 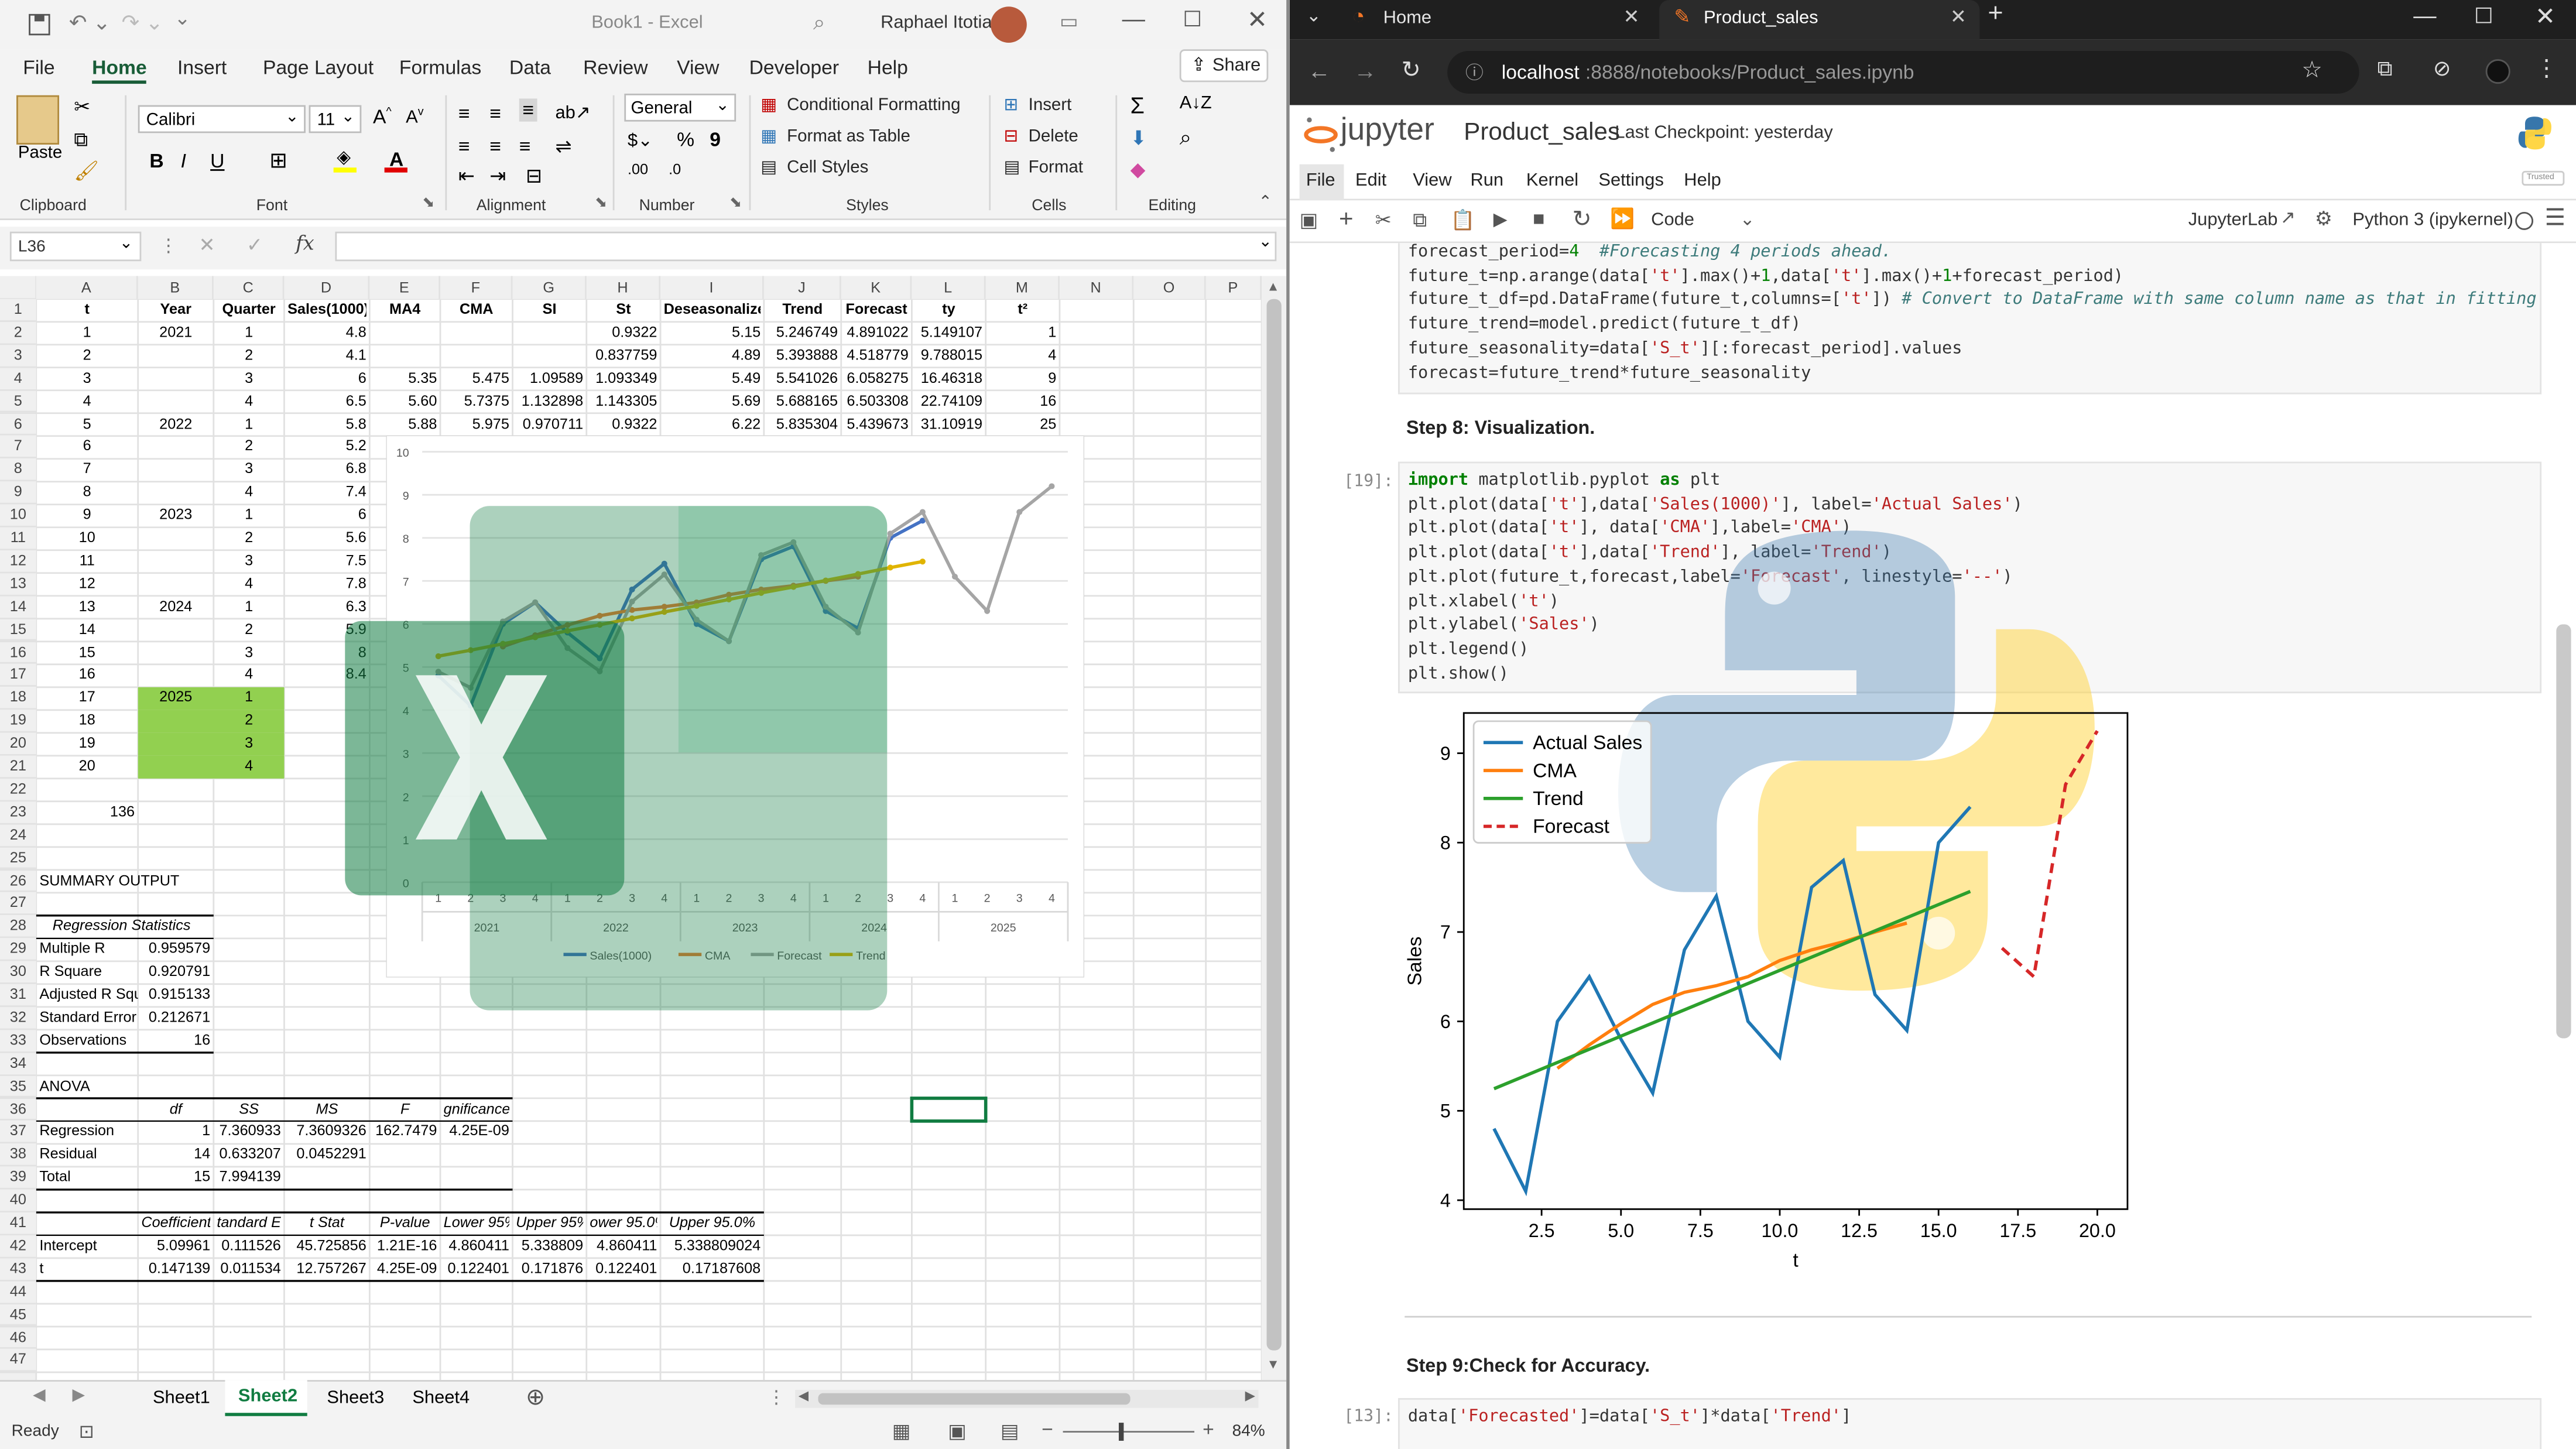 What do you see at coordinates (819, 23) in the screenshot?
I see `search-icon: ⌕` at bounding box center [819, 23].